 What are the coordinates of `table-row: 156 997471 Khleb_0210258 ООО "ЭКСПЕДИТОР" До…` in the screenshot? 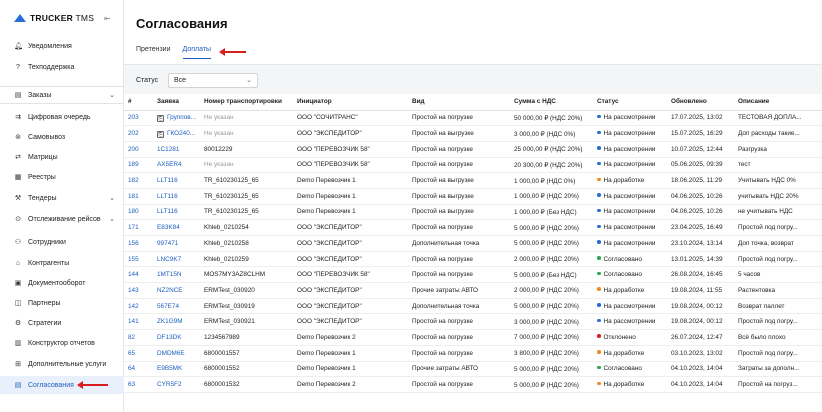 It's located at (473, 243).